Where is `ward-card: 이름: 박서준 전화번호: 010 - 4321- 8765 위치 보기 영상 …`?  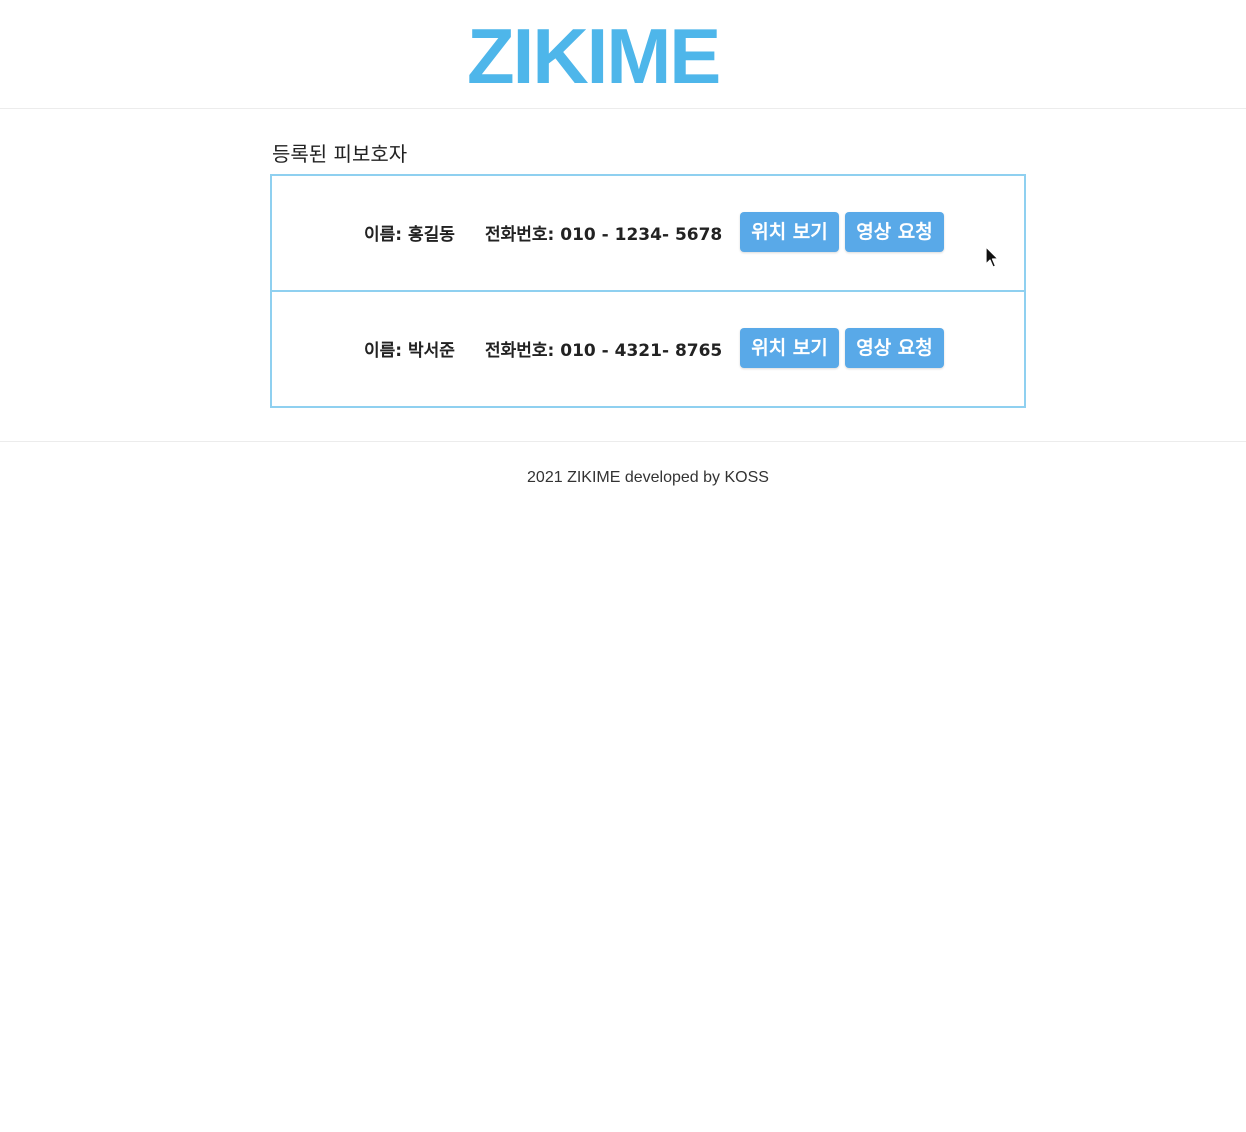 ward-card: 이름: 박서준 전화번호: 010 - 4321- 8765 위치 보기 영상 … is located at coordinates (648, 349).